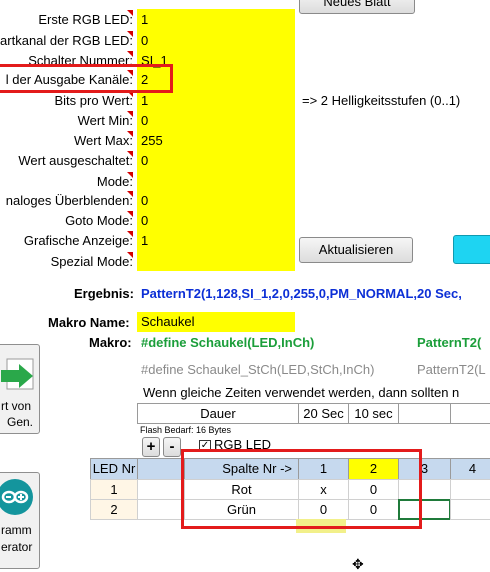  What do you see at coordinates (17, 547) in the screenshot?
I see `side-button-text: erator` at bounding box center [17, 547].